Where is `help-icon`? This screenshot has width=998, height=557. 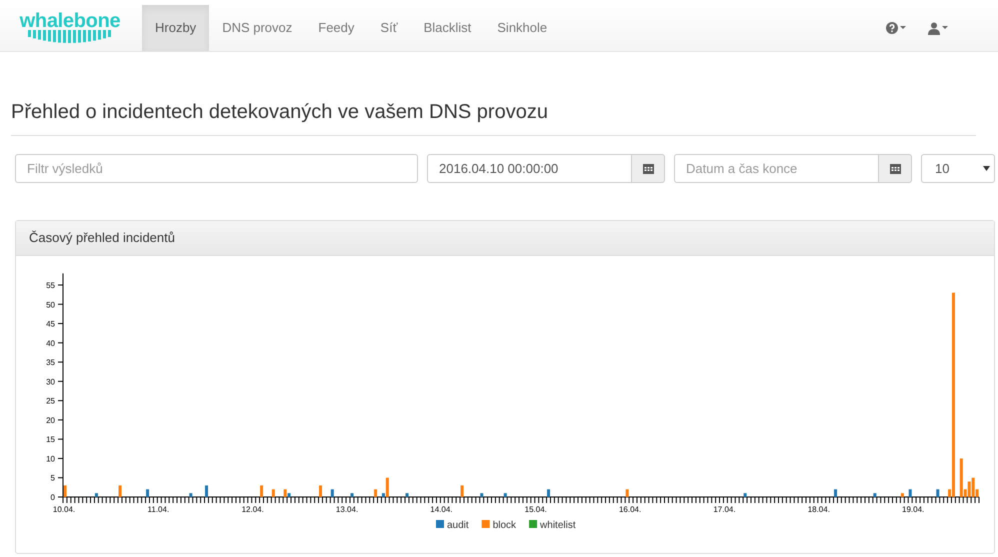
help-icon is located at coordinates (892, 28).